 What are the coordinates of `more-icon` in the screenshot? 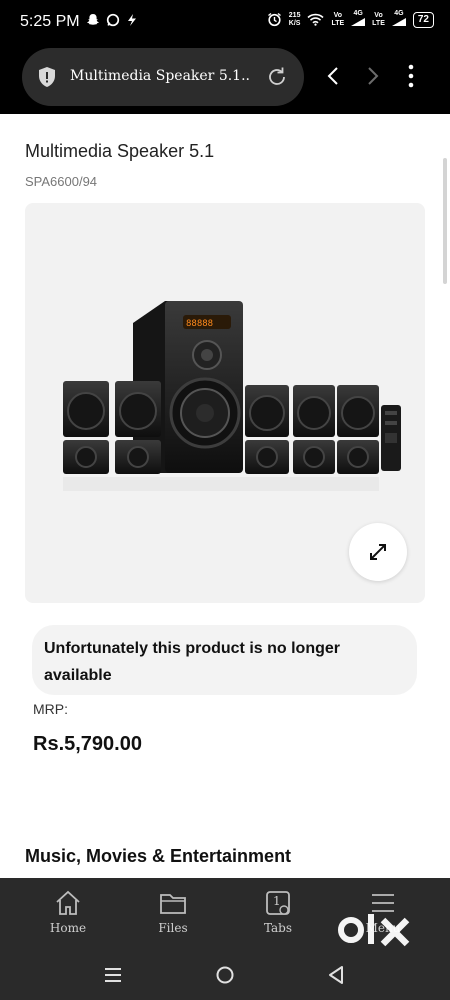 It's located at (411, 76).